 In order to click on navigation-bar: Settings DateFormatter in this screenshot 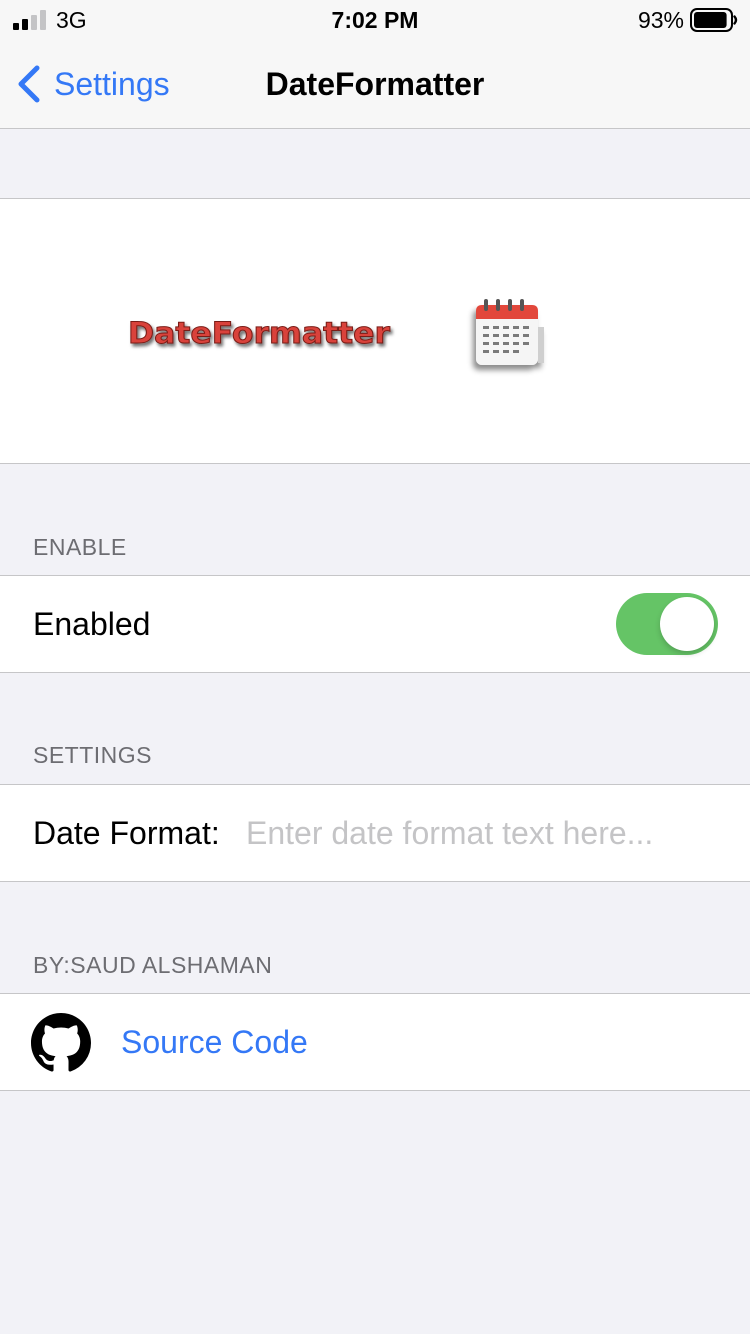, I will do `click(375, 84)`.